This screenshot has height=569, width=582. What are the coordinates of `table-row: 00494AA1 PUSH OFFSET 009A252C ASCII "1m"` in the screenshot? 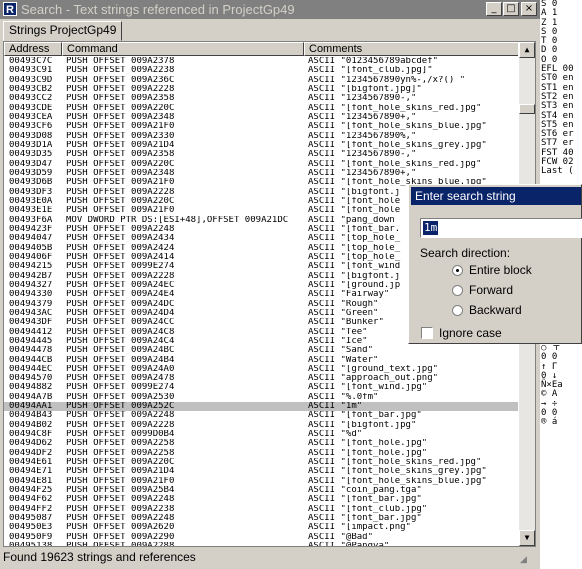 It's located at (261, 407).